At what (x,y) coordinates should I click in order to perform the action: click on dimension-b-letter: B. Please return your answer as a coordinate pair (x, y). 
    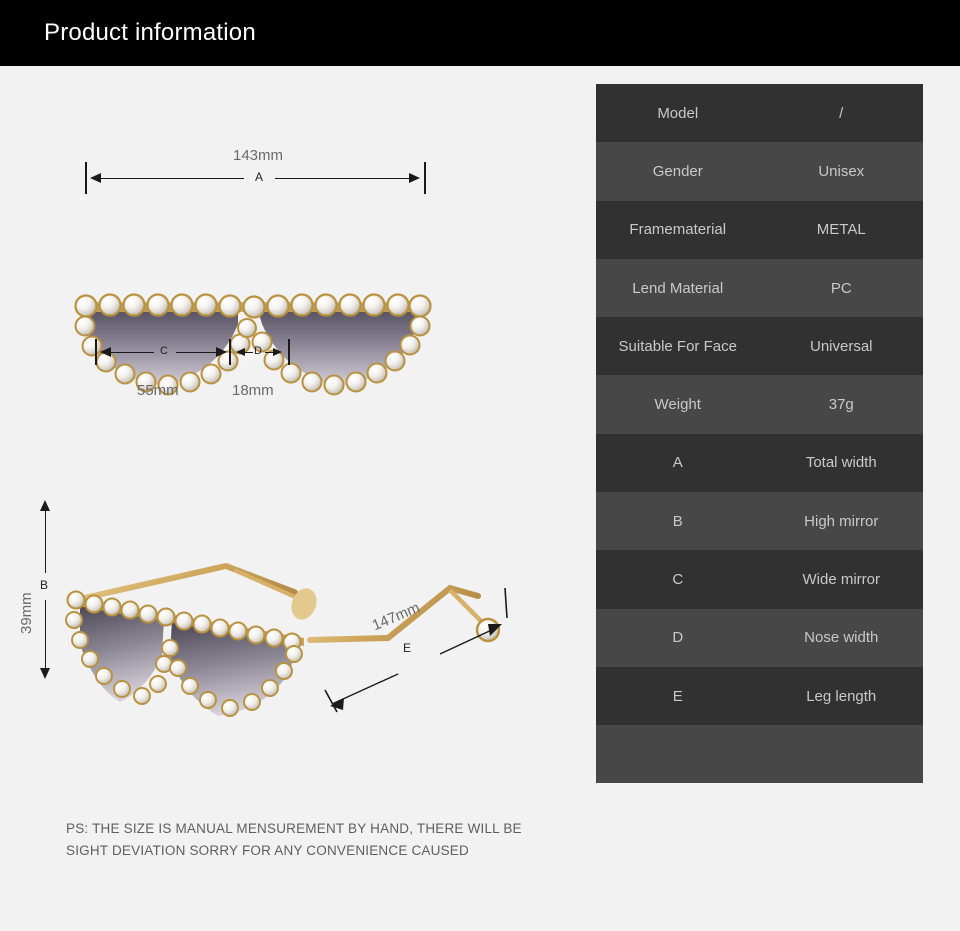
    Looking at the image, I should click on (44, 585).